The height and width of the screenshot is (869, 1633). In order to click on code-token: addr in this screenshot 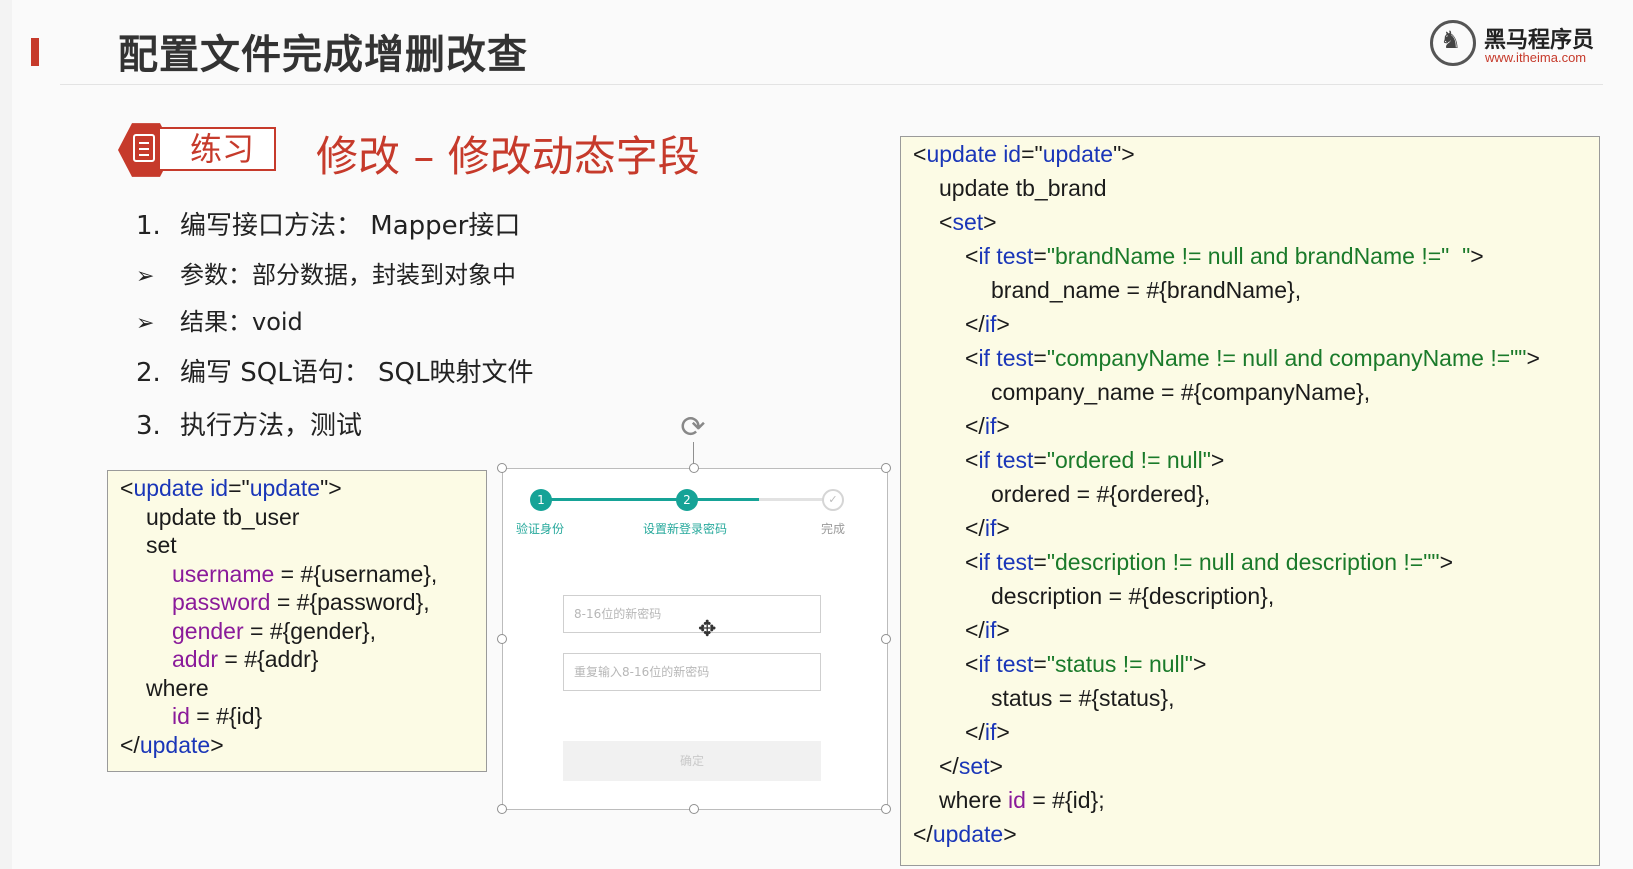, I will do `click(195, 659)`.